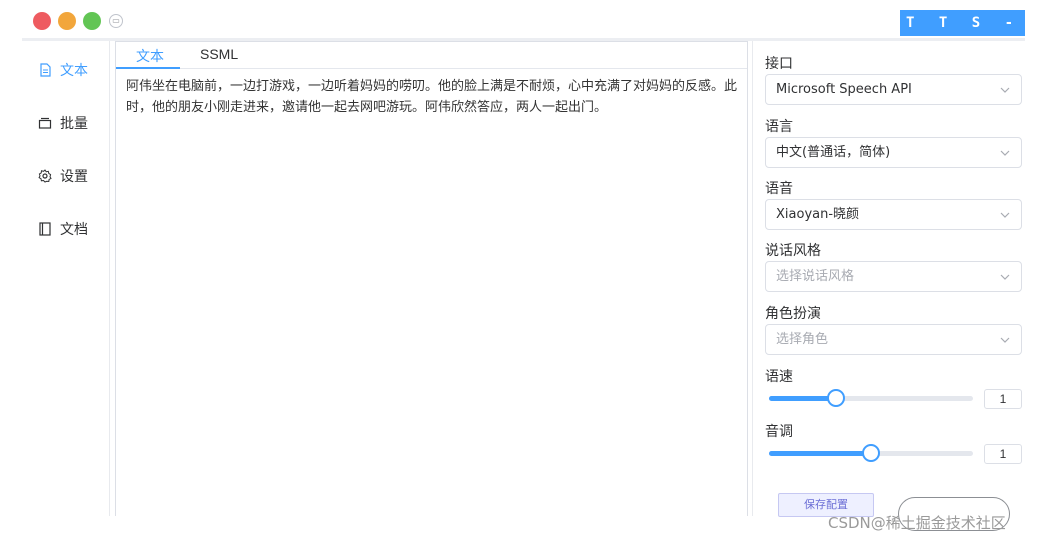 The height and width of the screenshot is (540, 1039). Describe the element at coordinates (893, 339) in the screenshot. I see `role-select: 选择角色` at that location.